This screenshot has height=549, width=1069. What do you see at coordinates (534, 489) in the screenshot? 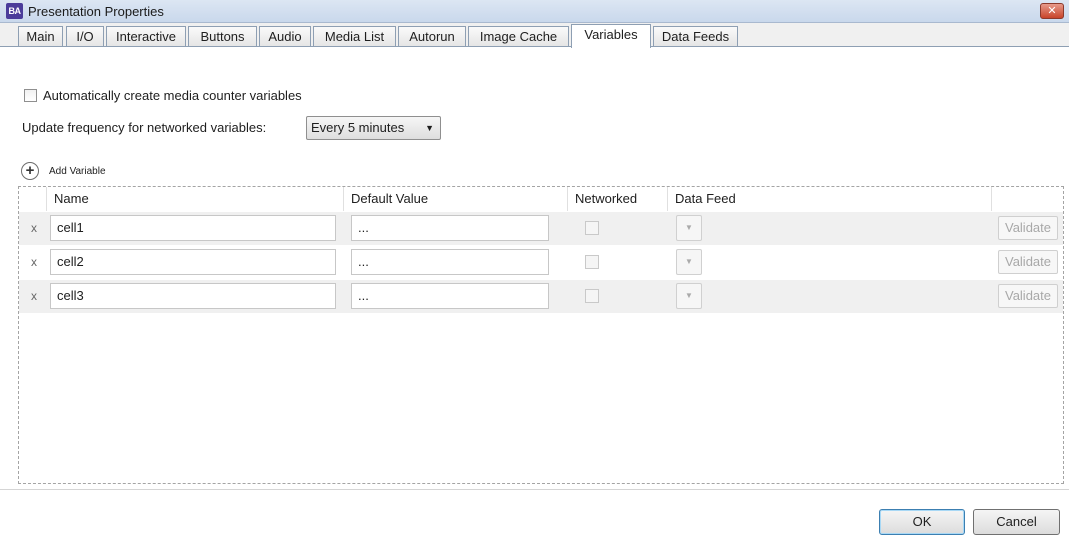
I see `footer-divider` at bounding box center [534, 489].